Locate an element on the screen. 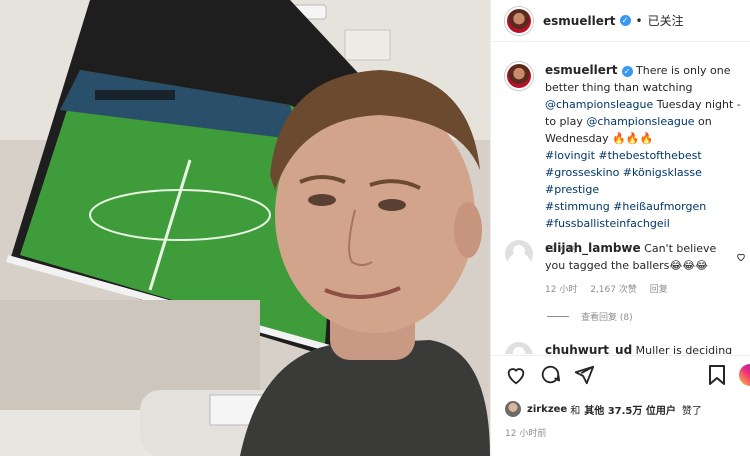 This screenshot has width=750, height=456. caption-author-avatar is located at coordinates (519, 76).